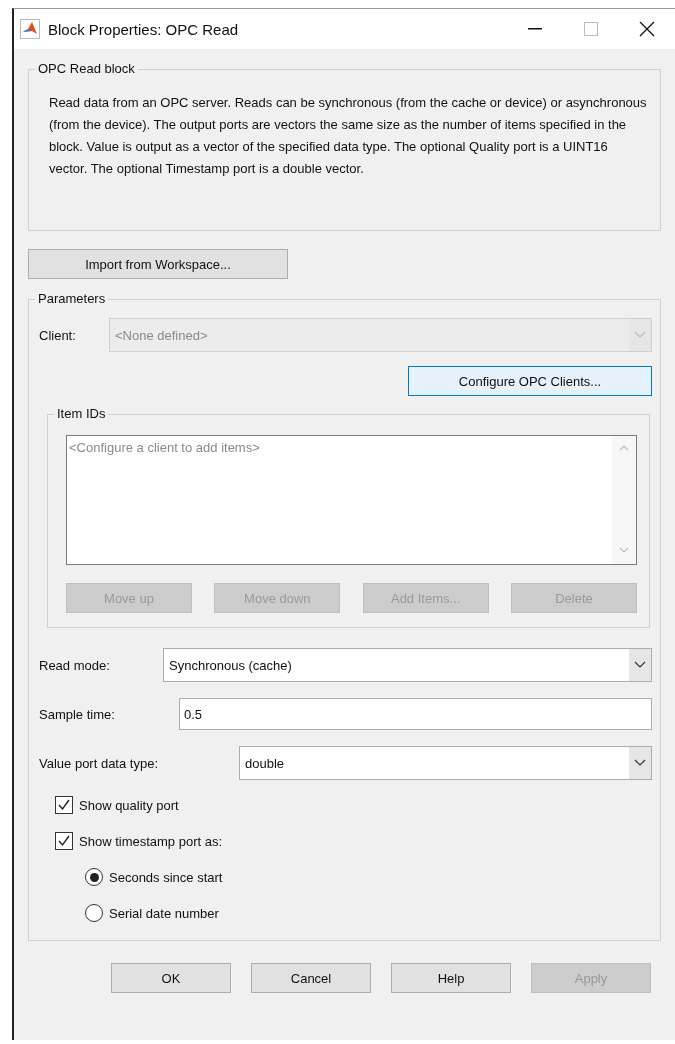 Image resolution: width=675 pixels, height=1044 pixels. Describe the element at coordinates (77, 714) in the screenshot. I see `field-label: Sample time:` at that location.